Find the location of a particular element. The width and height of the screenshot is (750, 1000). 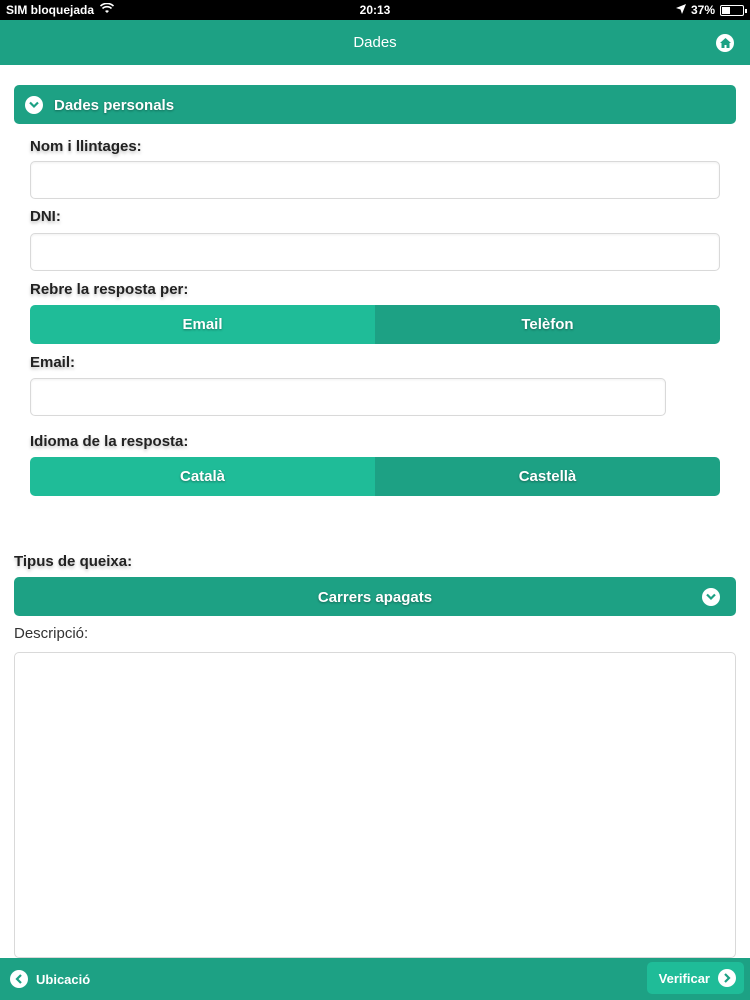

personal-data-collapsible: Dades personals is located at coordinates (375, 104).